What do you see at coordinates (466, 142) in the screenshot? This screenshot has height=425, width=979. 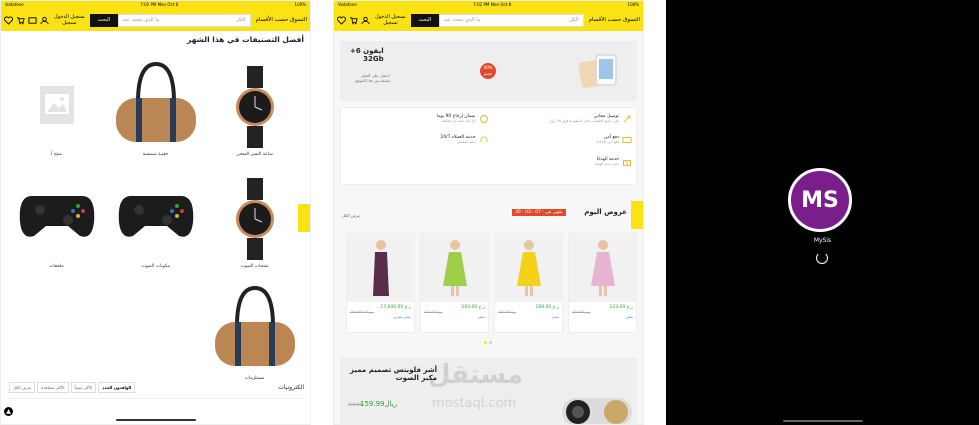 I see `feature-desc: دعم مخصص` at bounding box center [466, 142].